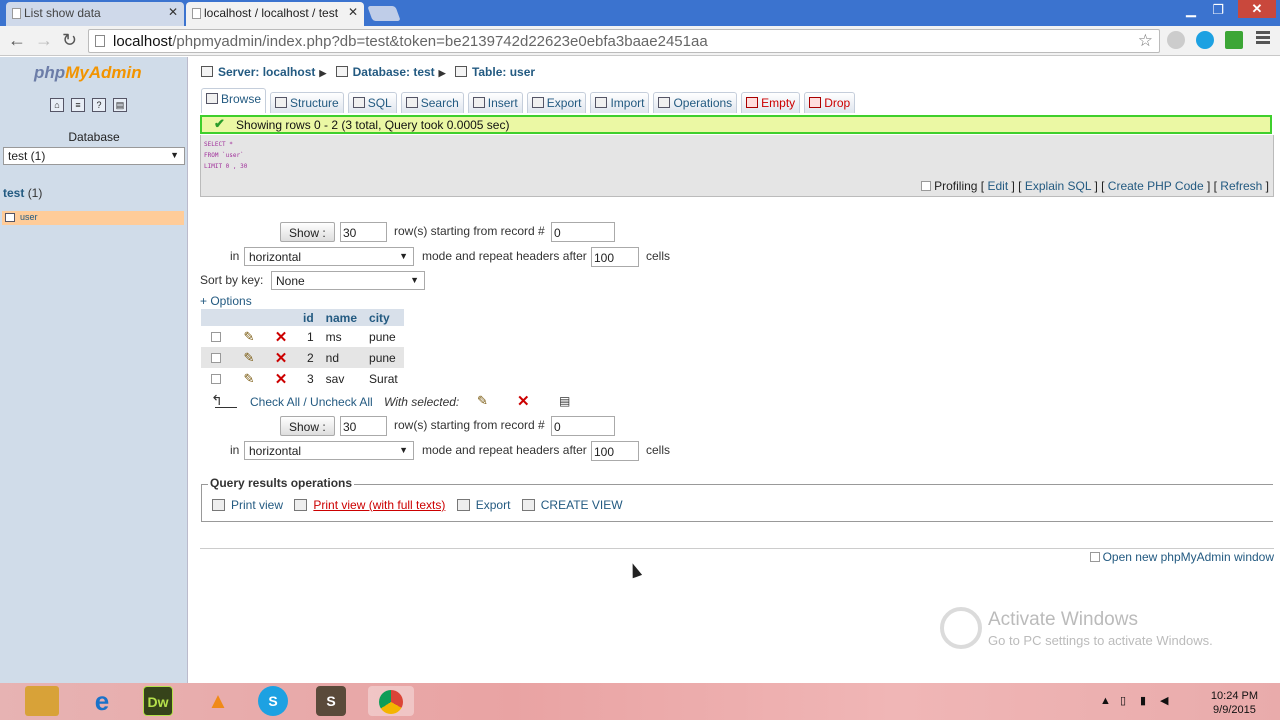 This screenshot has height=720, width=1280. I want to click on new-tab-button, so click(384, 13).